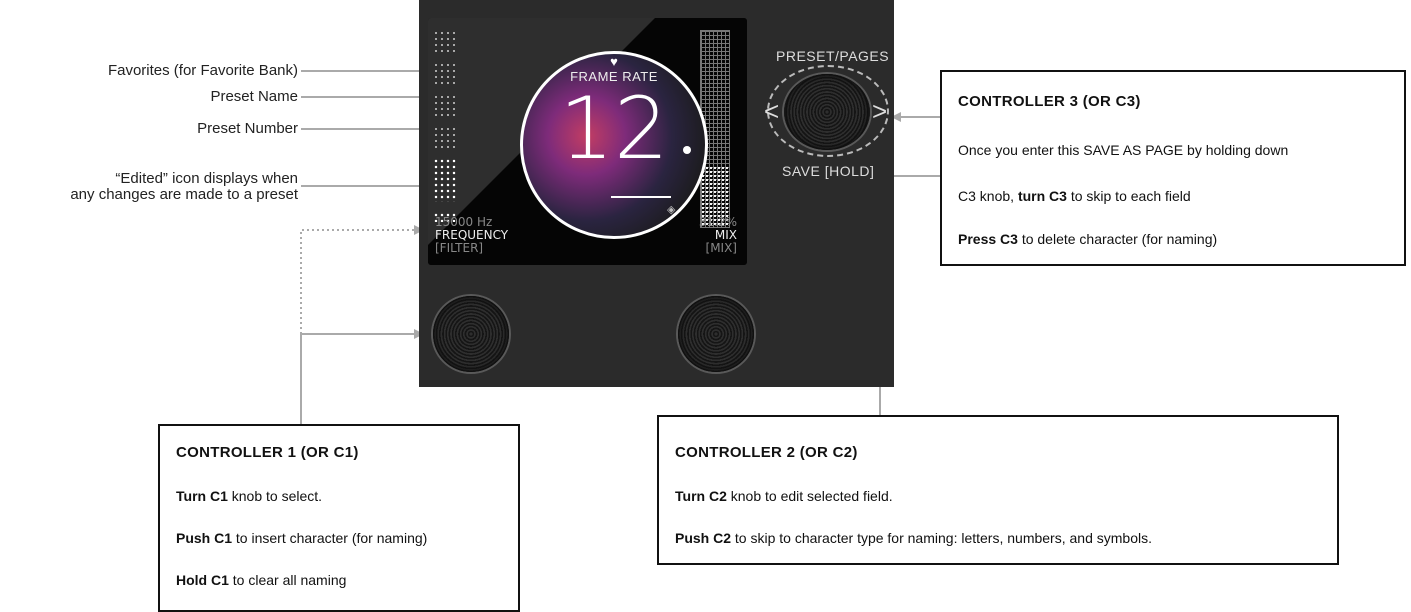 This screenshot has height=612, width=1411. What do you see at coordinates (362, 324) in the screenshot?
I see `c1-param-connector` at bounding box center [362, 324].